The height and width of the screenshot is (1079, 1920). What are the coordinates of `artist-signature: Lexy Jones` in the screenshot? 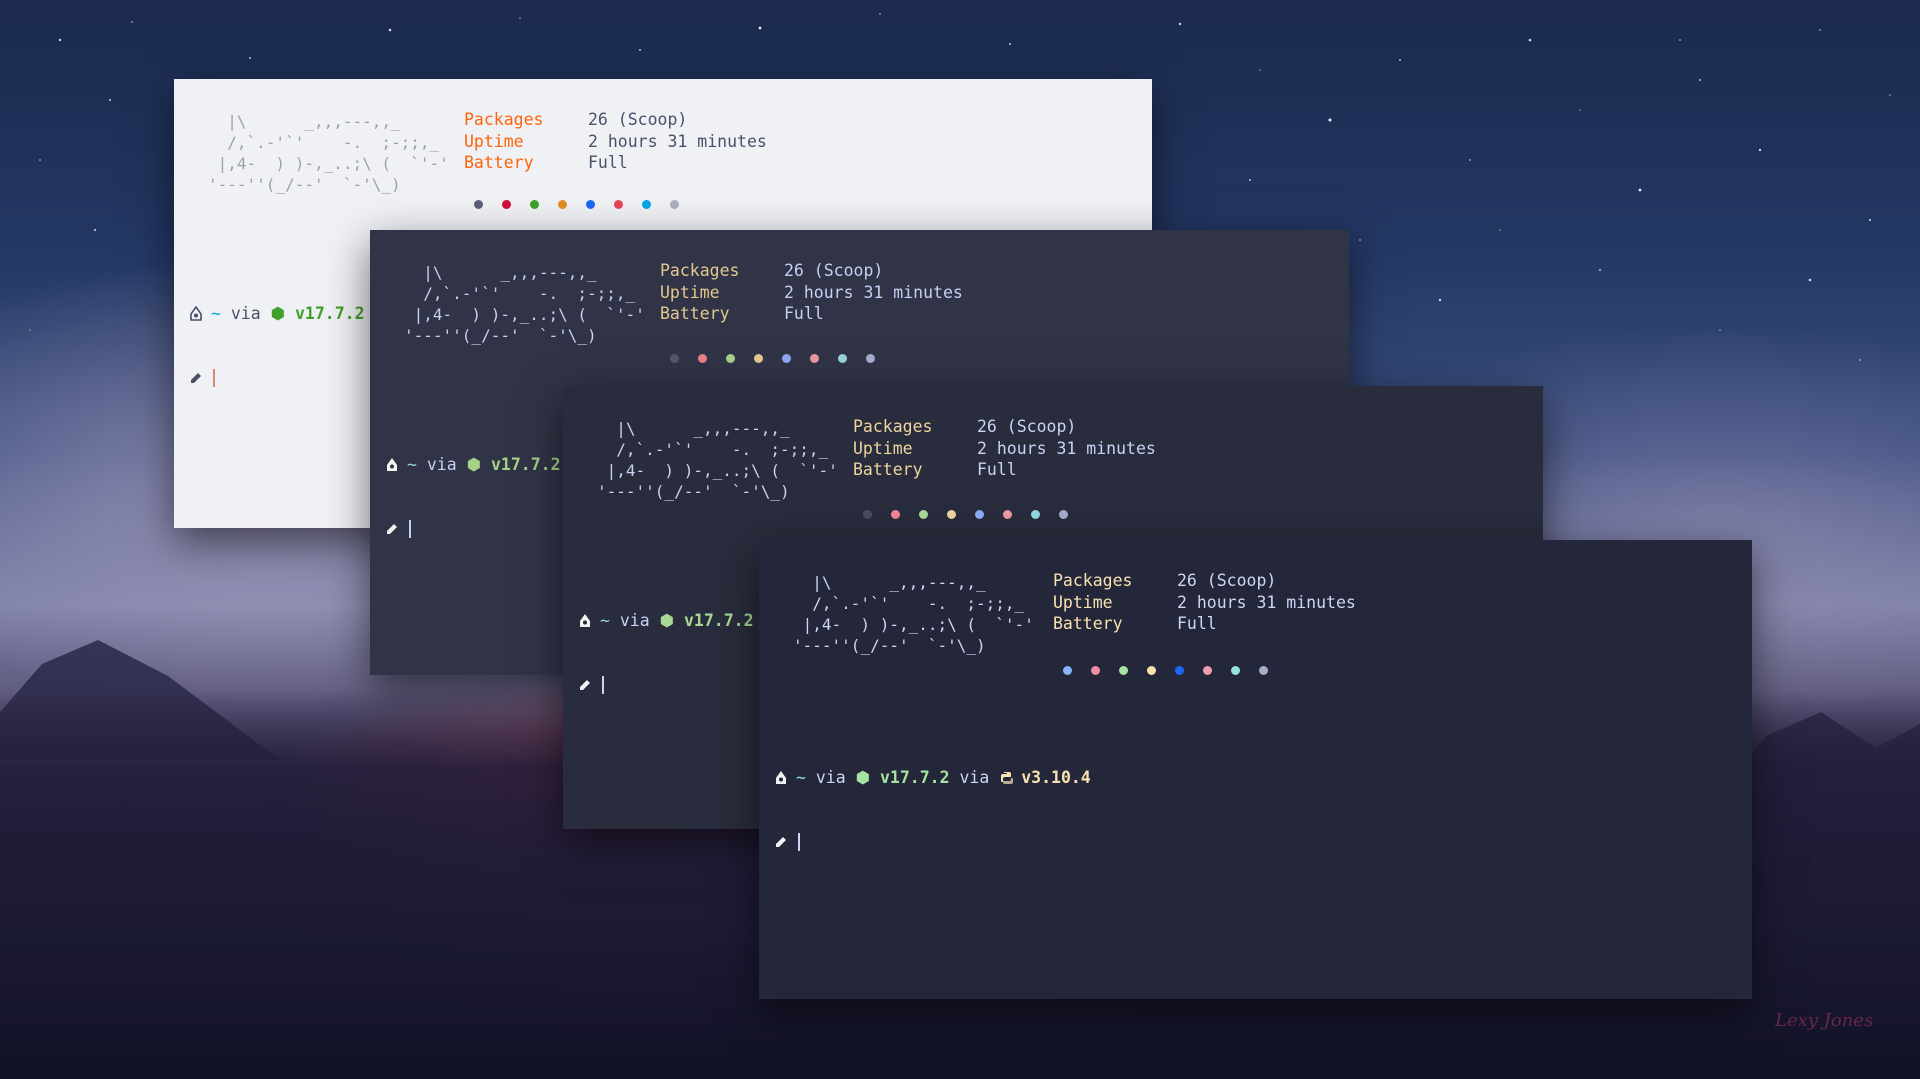 It's located at (1824, 1020).